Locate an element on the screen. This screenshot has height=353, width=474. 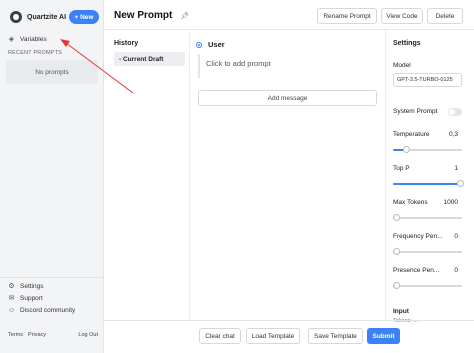
param-label: Temperature is located at coordinates (411, 134).